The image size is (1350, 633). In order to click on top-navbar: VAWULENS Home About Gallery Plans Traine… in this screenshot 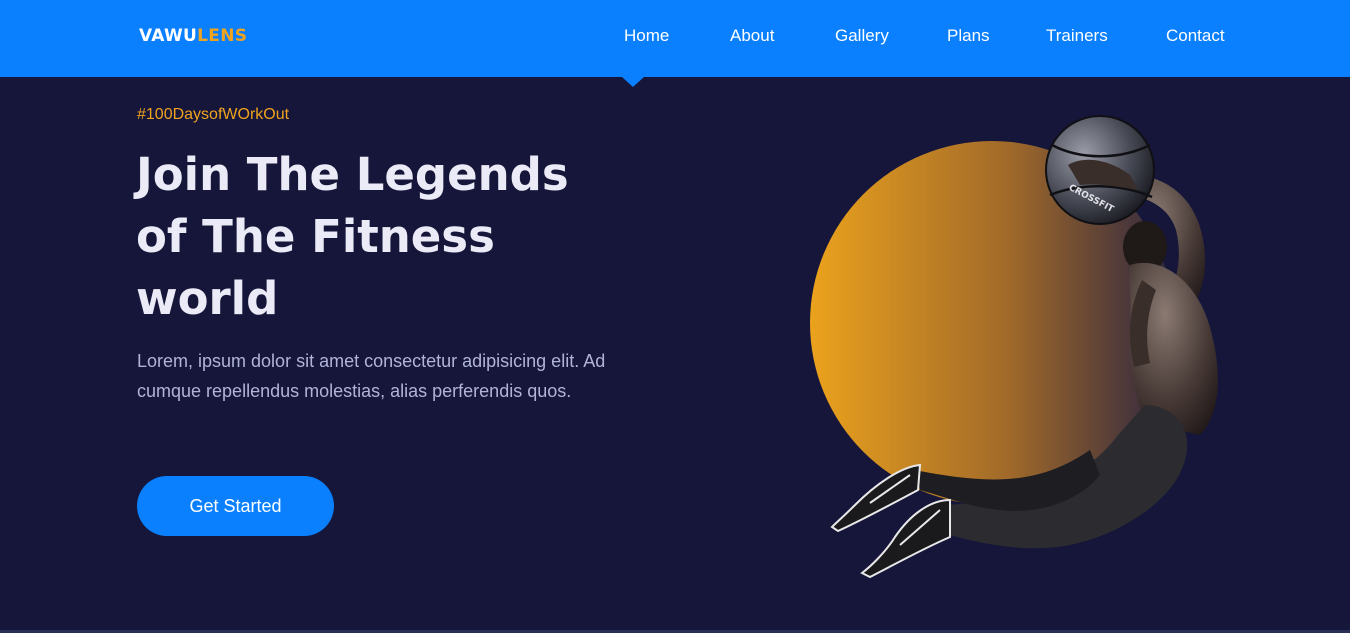, I will do `click(675, 38)`.